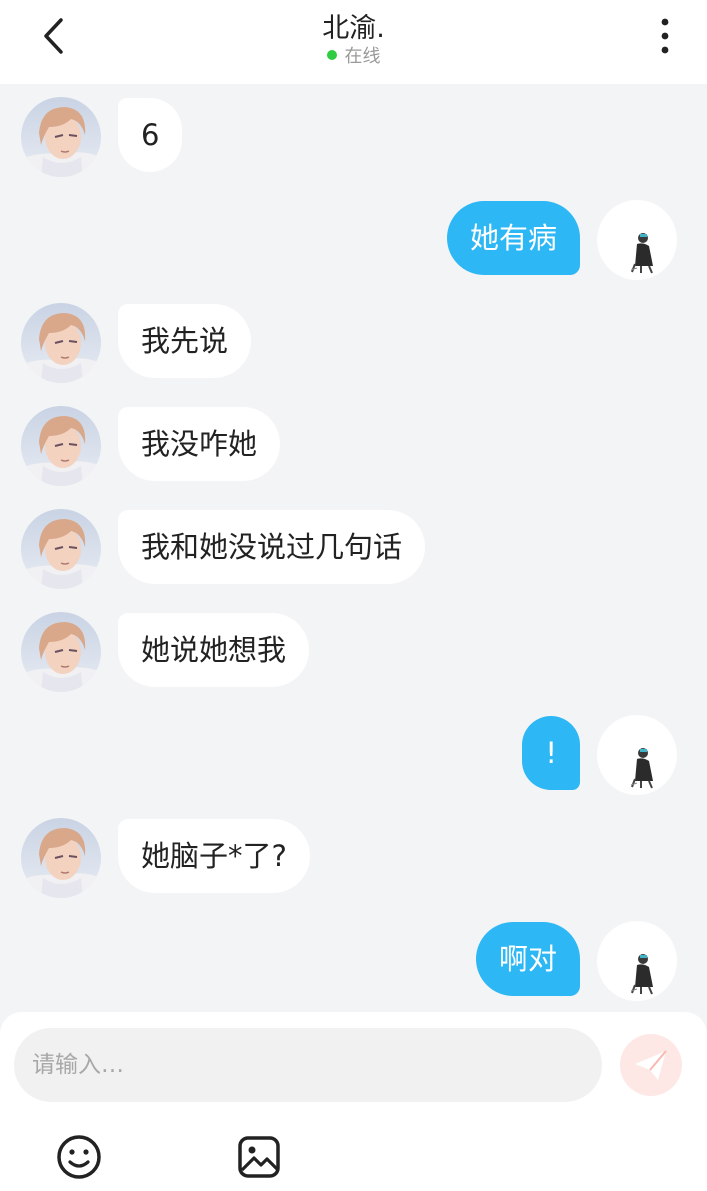  What do you see at coordinates (331, 55) in the screenshot?
I see `online-dot-icon` at bounding box center [331, 55].